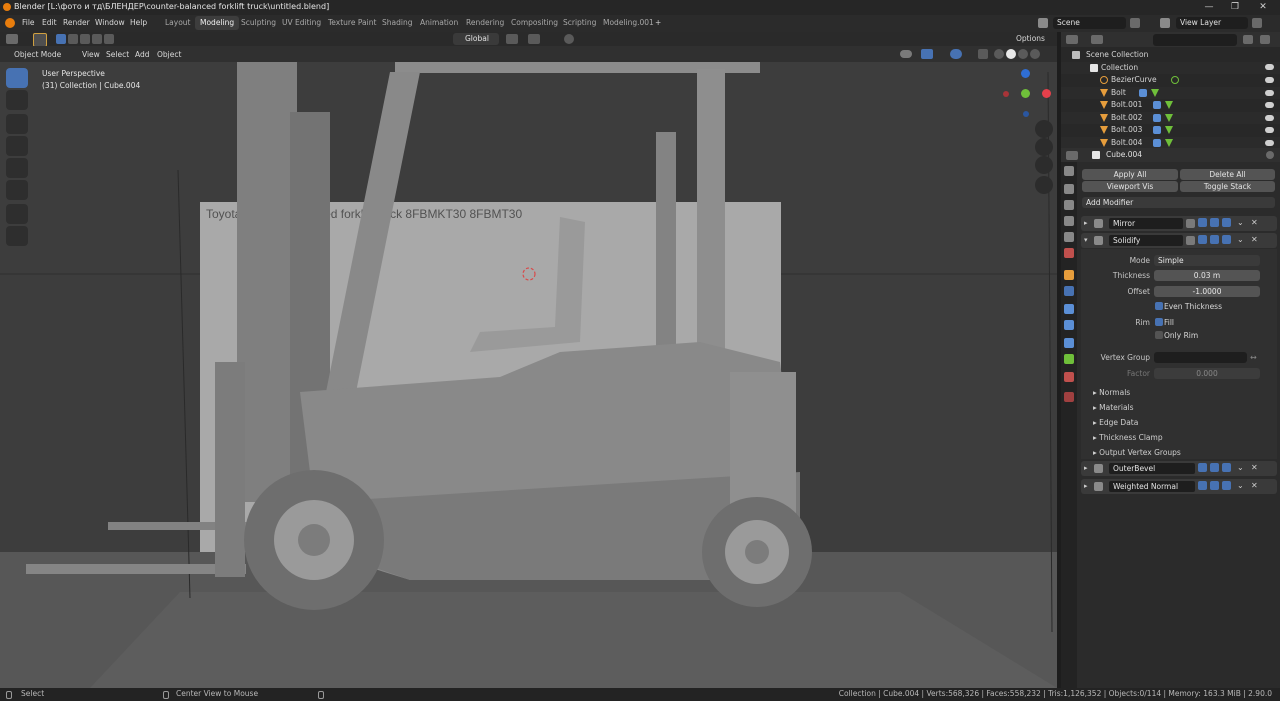  What do you see at coordinates (1115, 422) in the screenshot?
I see `edge-data-subpanel: ▸ Edge Data` at bounding box center [1115, 422].